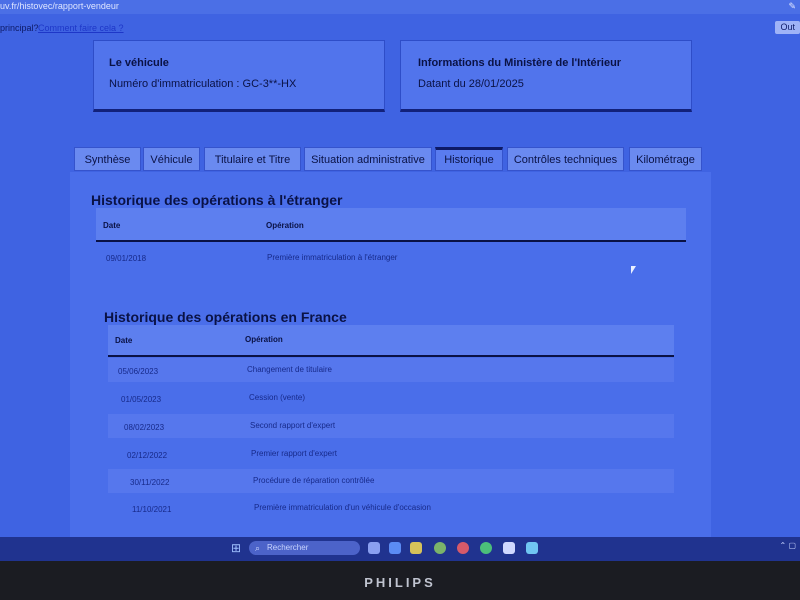 Image resolution: width=800 pixels, height=600 pixels. I want to click on row-operation: Procédure de réparation contrôlée, so click(314, 480).